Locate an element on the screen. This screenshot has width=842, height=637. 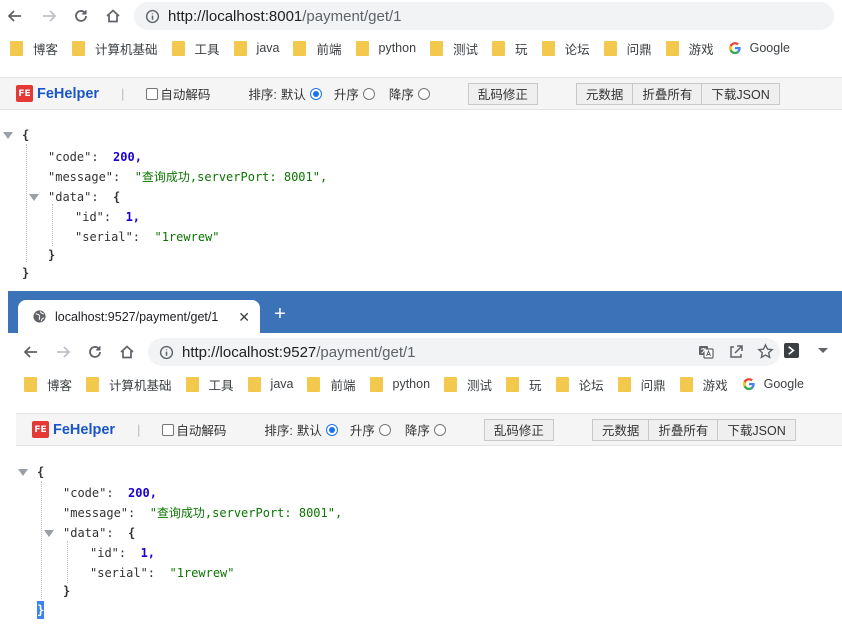
extension-icon is located at coordinates (791, 350).